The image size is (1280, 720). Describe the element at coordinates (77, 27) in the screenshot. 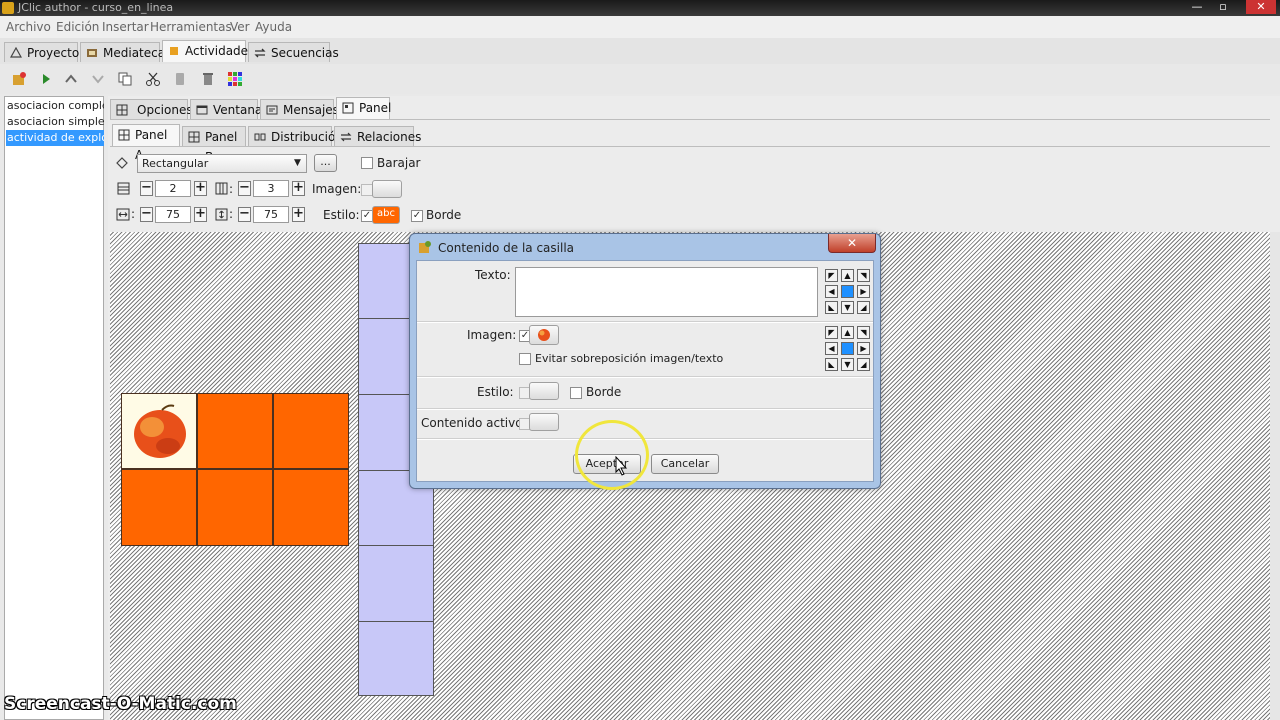

I see `menu-edicion: Edición` at that location.